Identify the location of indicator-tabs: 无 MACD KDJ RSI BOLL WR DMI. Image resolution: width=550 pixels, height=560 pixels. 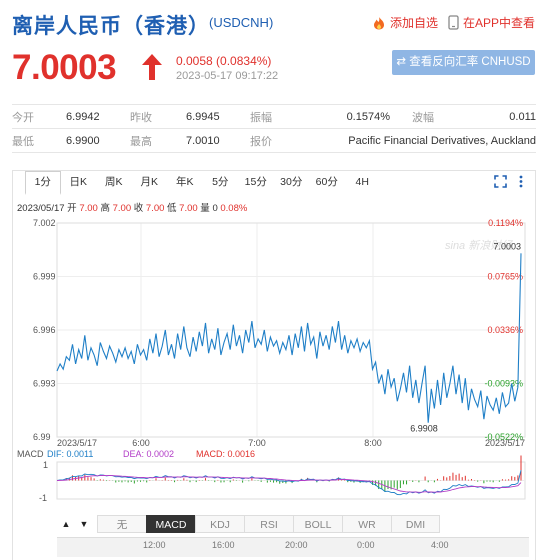
(268, 524).